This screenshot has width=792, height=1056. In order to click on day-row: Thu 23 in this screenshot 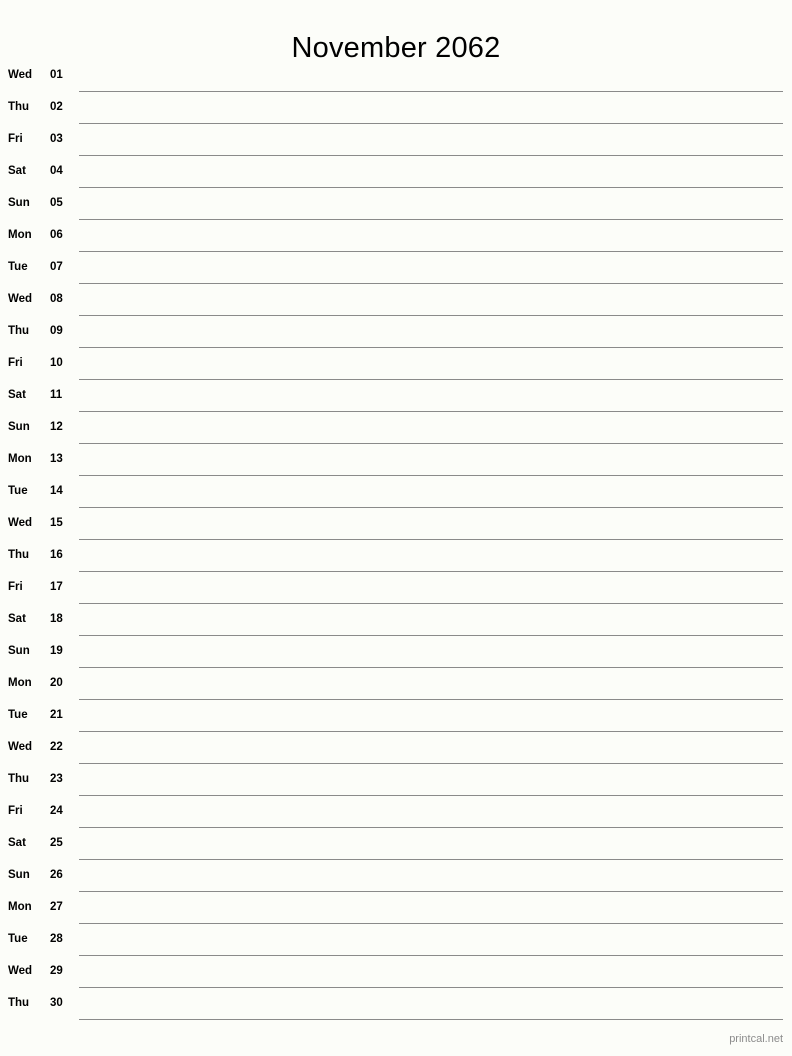, I will do `click(396, 784)`.